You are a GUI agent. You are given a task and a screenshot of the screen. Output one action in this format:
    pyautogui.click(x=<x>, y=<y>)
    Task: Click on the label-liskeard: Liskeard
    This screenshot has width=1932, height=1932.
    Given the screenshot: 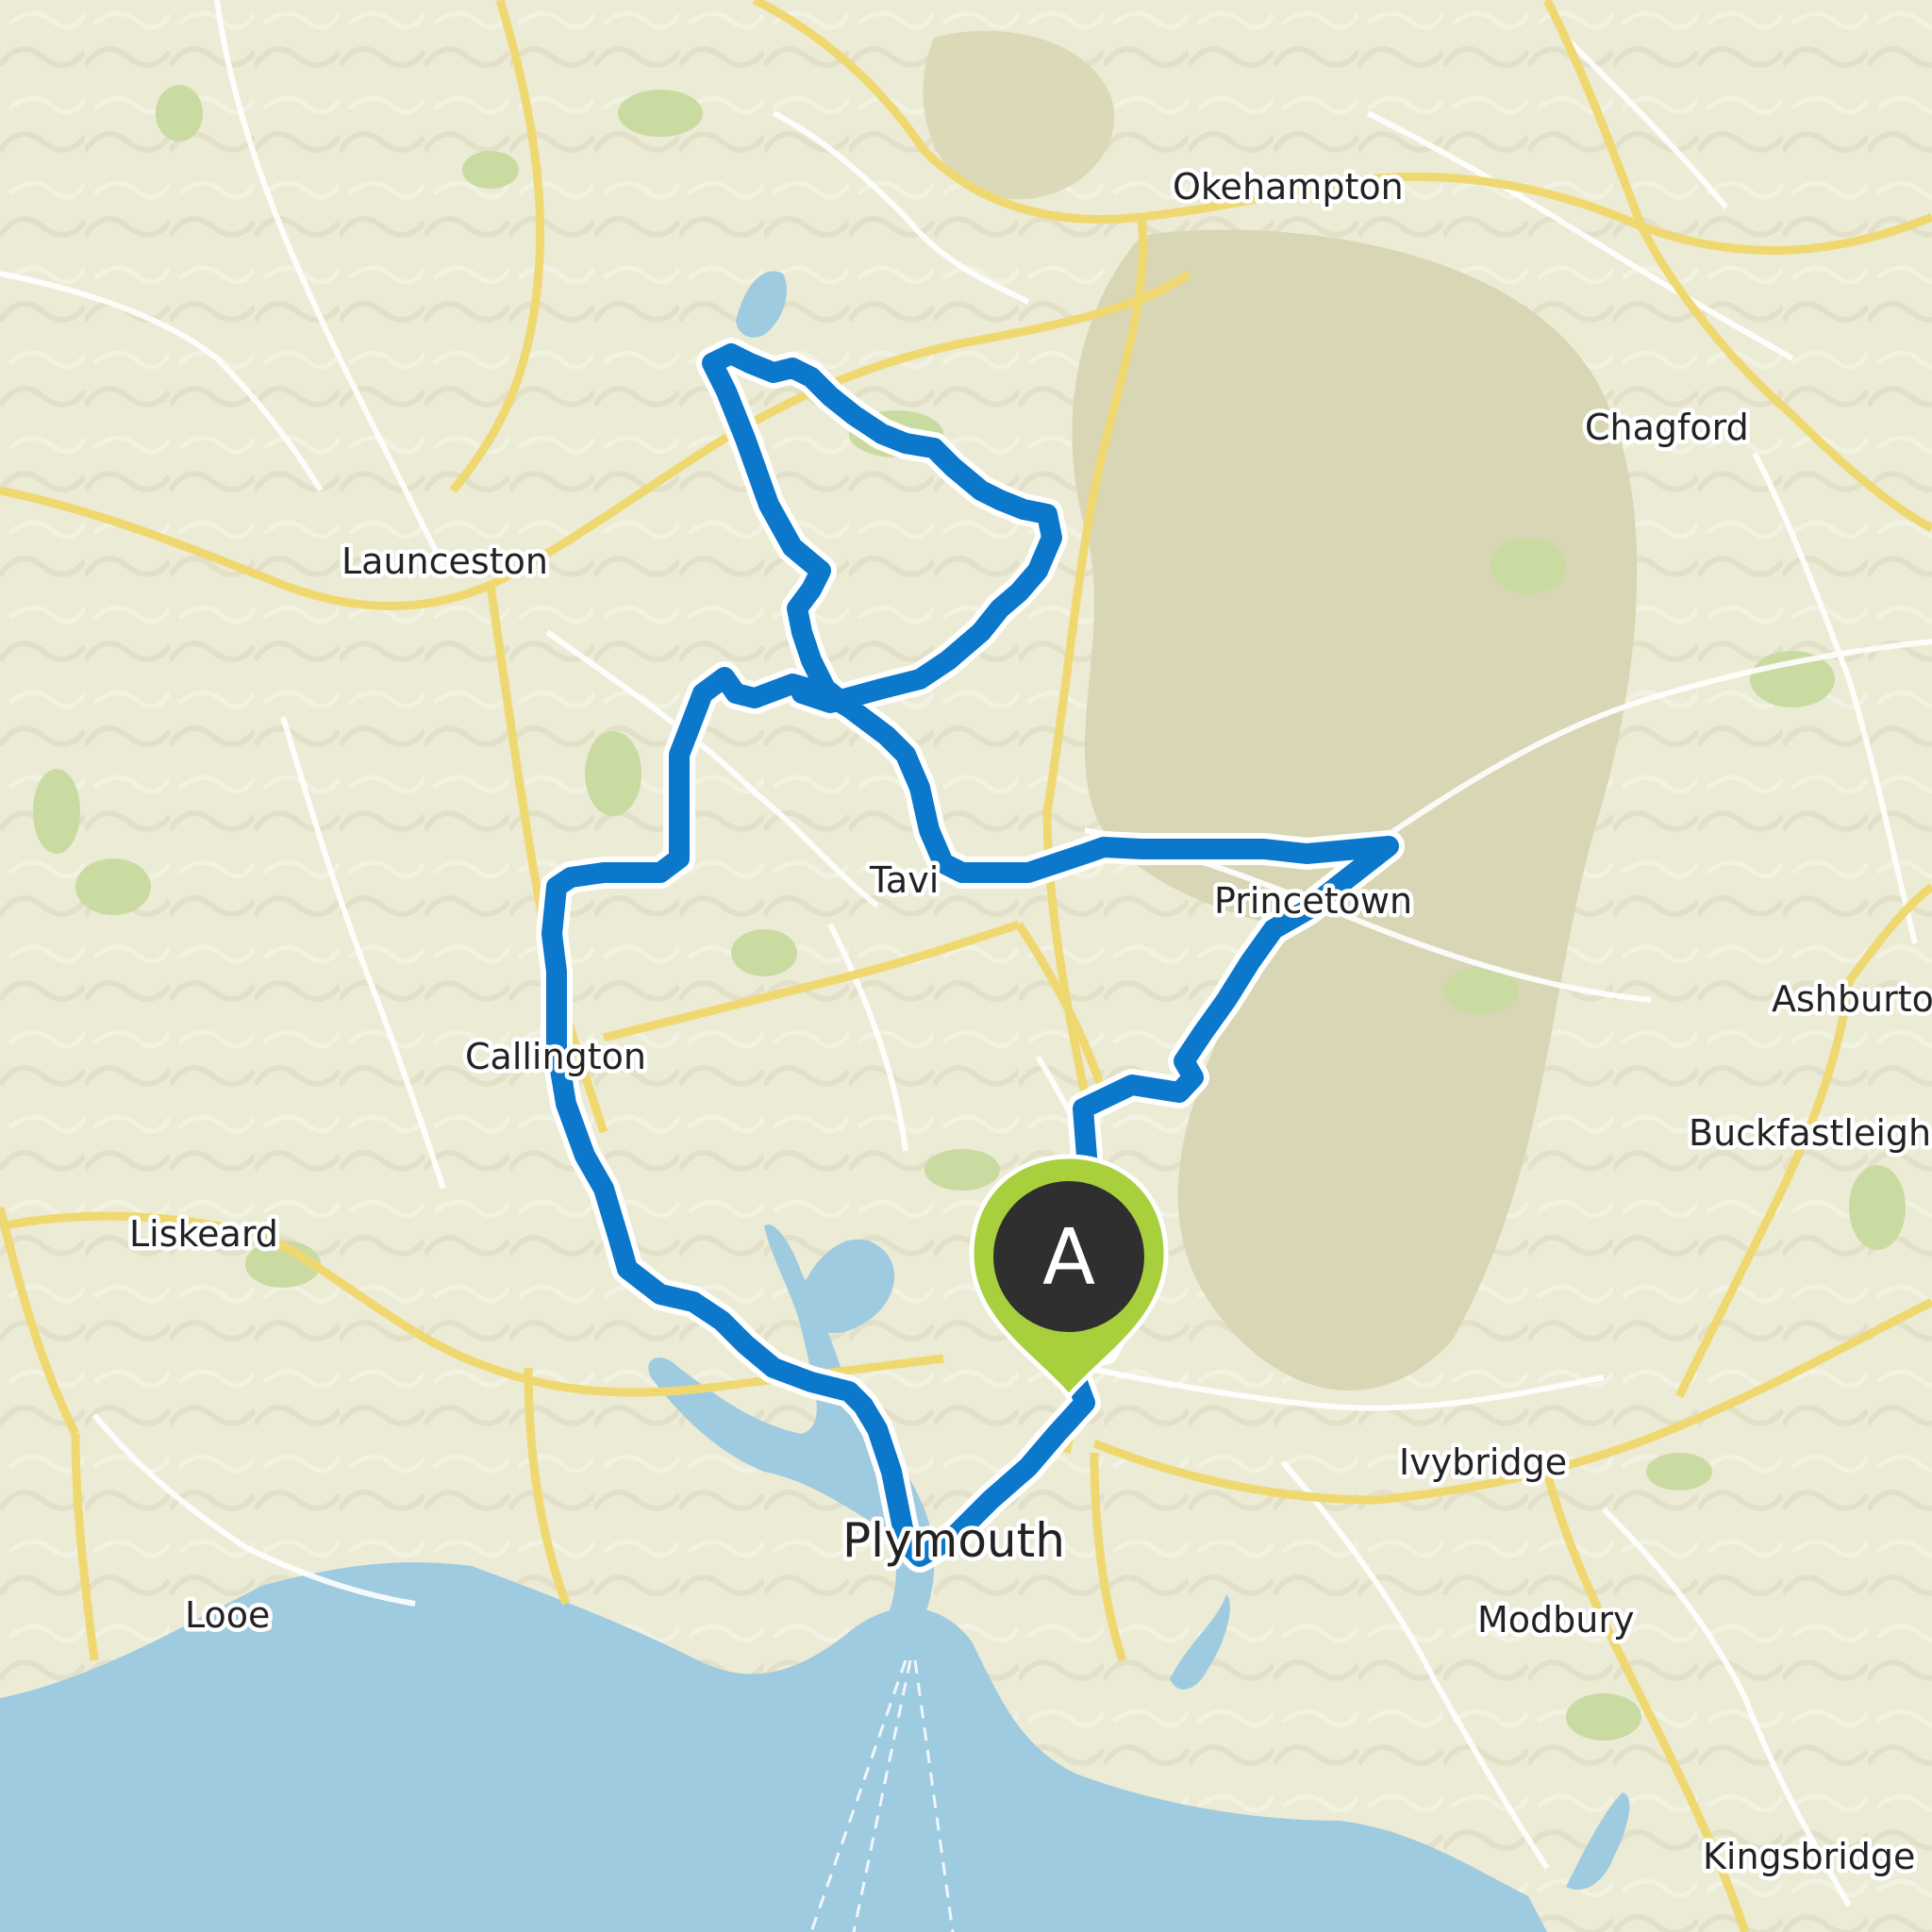 What is the action you would take?
    pyautogui.click(x=204, y=1234)
    